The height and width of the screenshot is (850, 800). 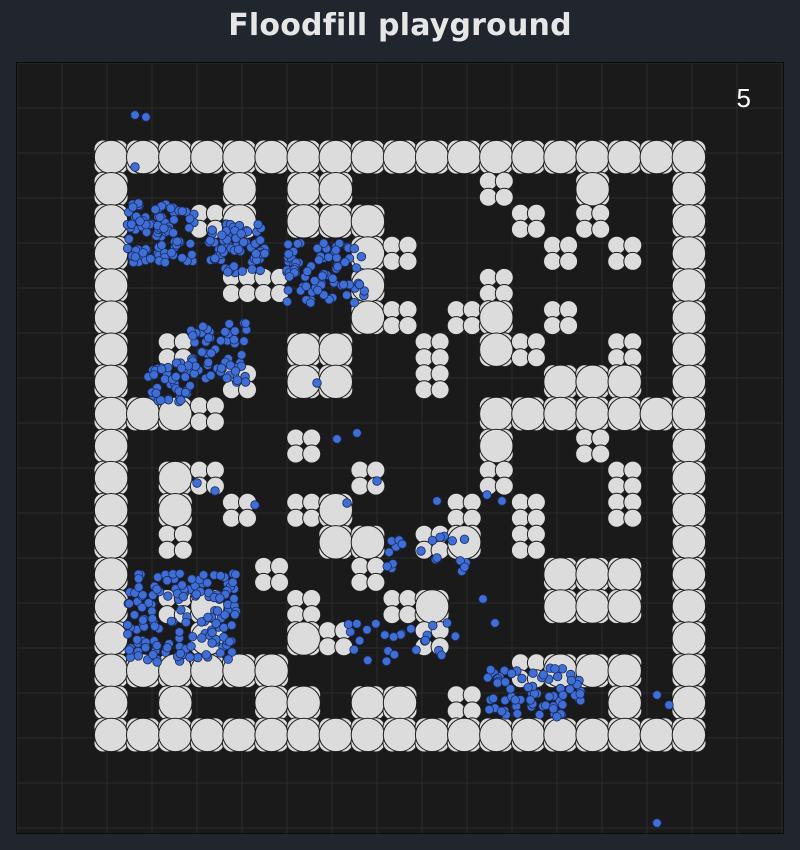 I want to click on page-title: Floodfill playground, so click(x=400, y=25).